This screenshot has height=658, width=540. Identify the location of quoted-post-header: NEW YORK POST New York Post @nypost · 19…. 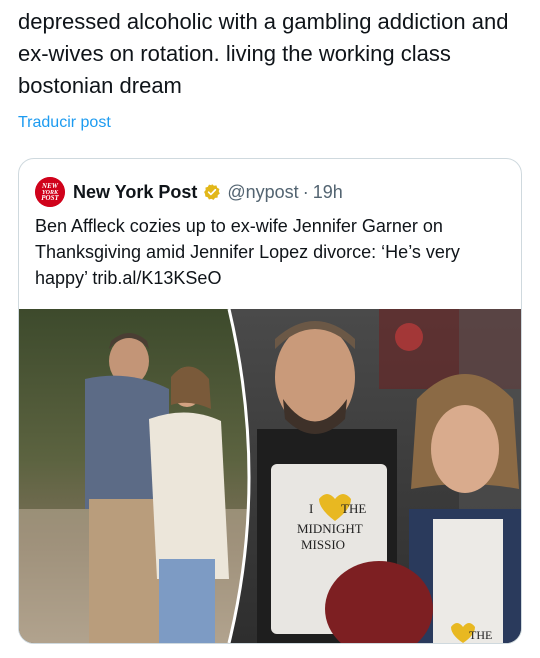
(189, 192).